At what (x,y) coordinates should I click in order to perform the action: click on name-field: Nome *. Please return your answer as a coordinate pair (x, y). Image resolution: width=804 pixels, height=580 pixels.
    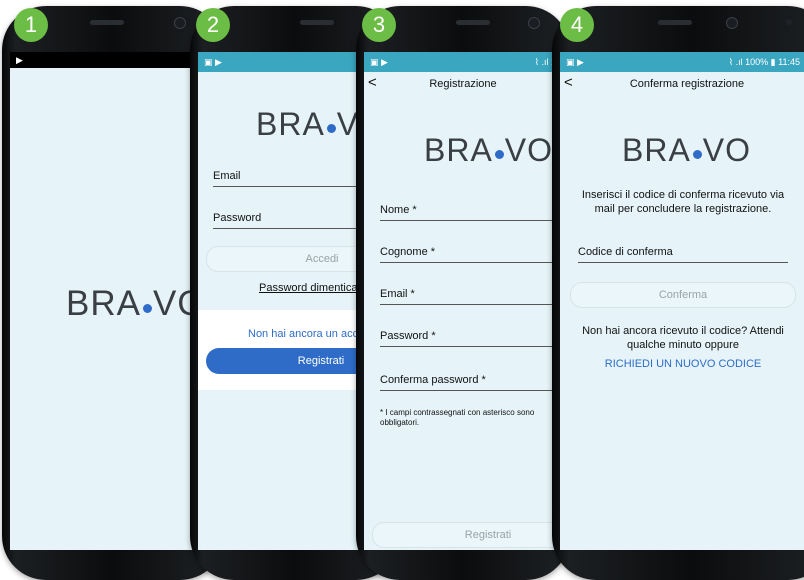
    Looking at the image, I should click on (468, 212).